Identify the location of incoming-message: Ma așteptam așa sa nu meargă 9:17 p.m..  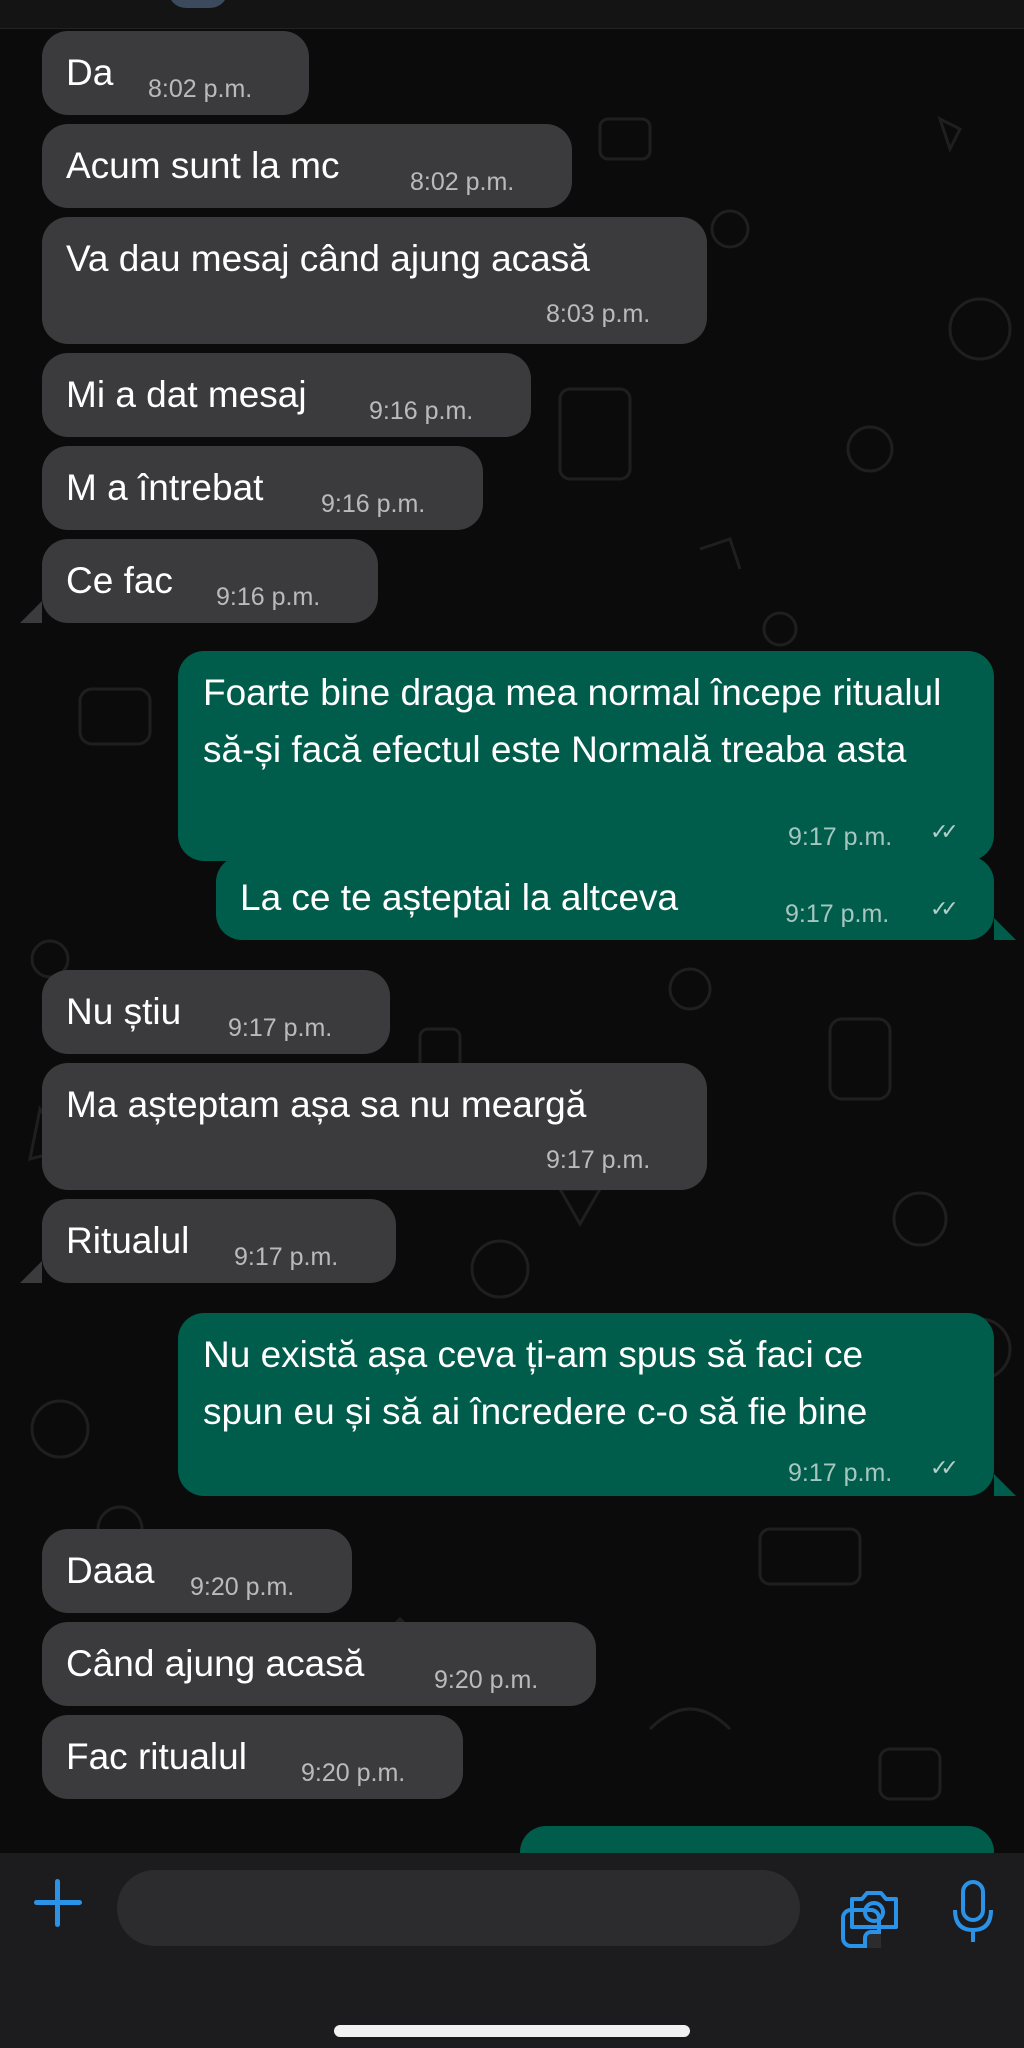
(374, 1126).